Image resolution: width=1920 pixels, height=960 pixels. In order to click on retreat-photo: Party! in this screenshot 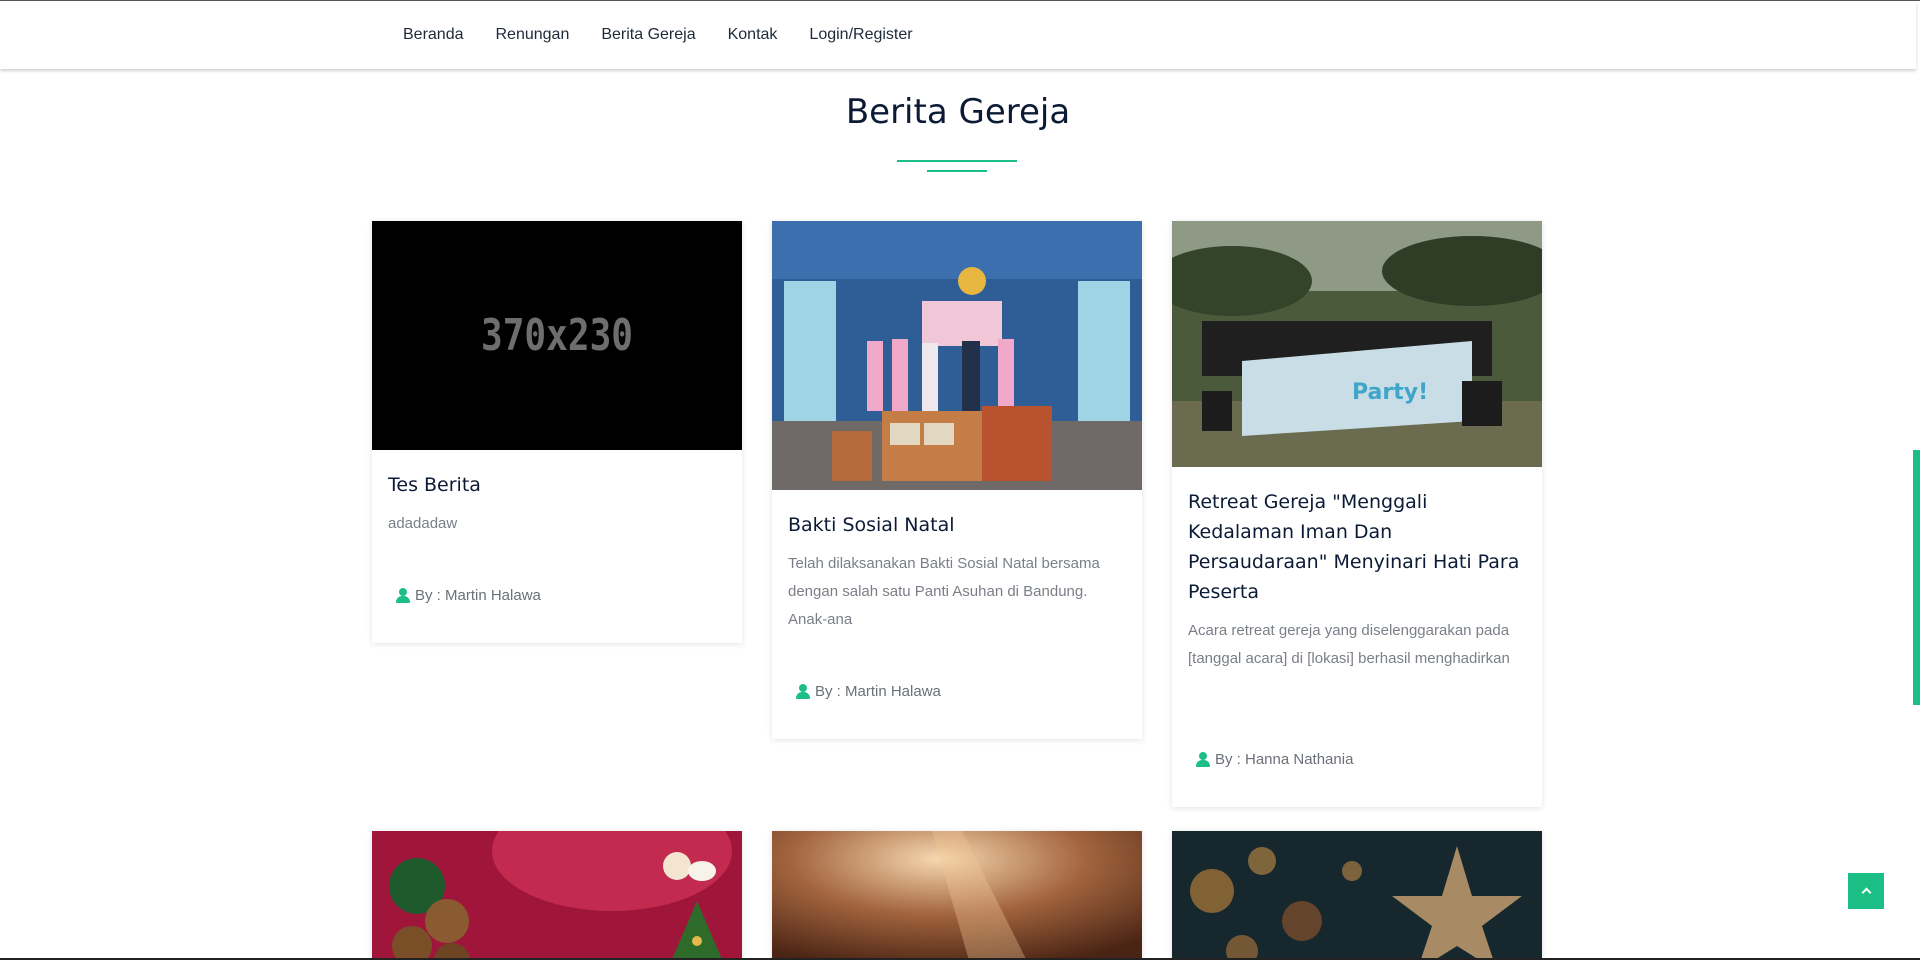, I will do `click(1357, 344)`.